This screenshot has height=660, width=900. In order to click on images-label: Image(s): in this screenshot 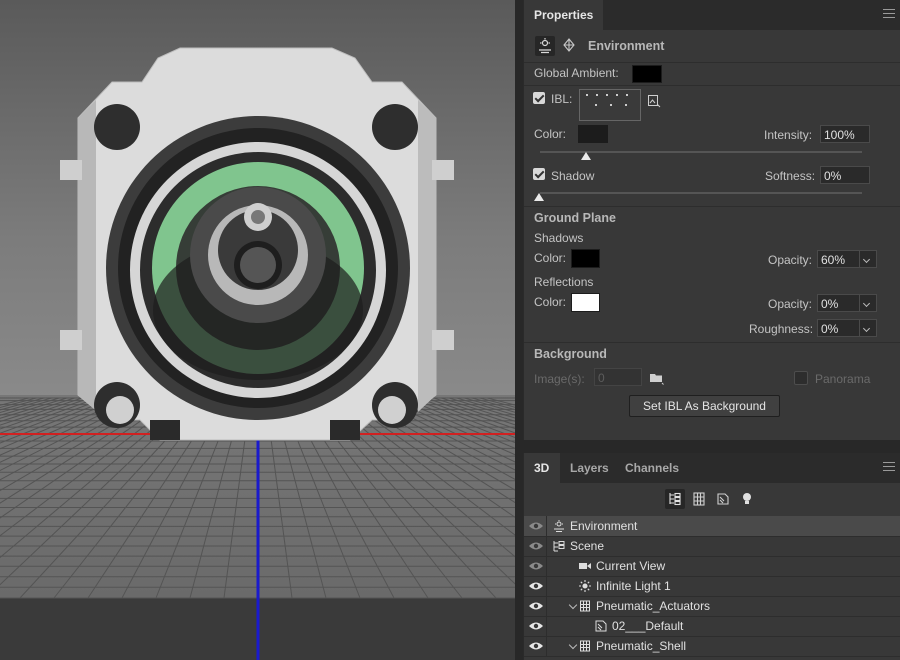, I will do `click(559, 379)`.